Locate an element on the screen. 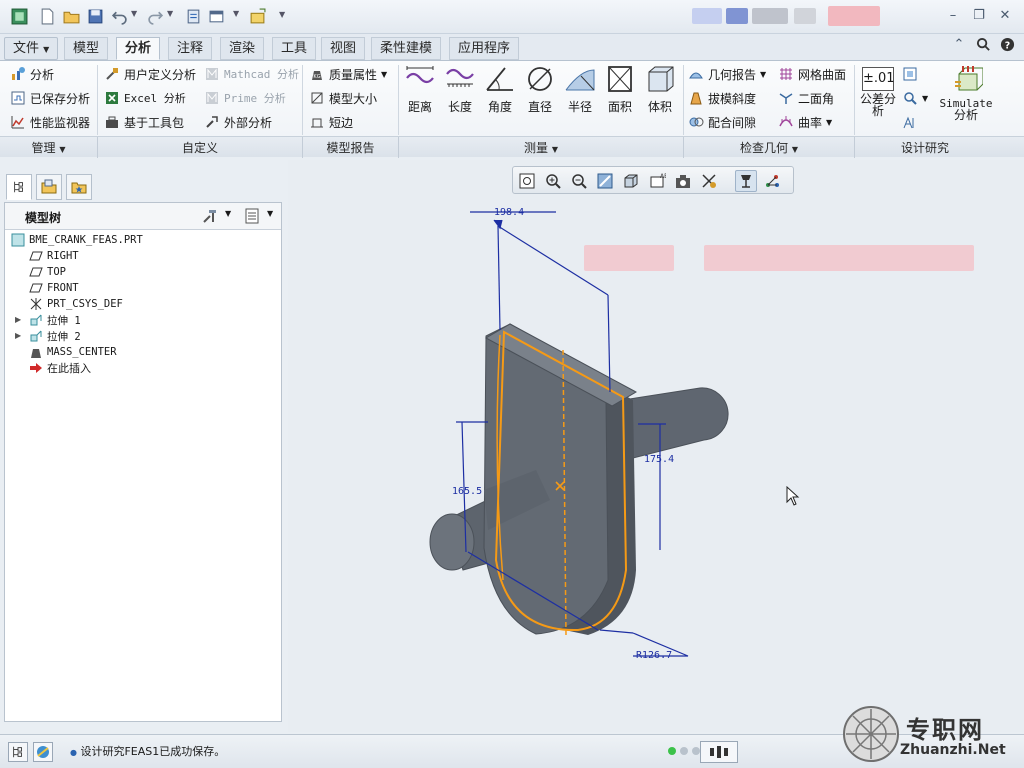  tab-annotate: 注释 is located at coordinates (190, 48).